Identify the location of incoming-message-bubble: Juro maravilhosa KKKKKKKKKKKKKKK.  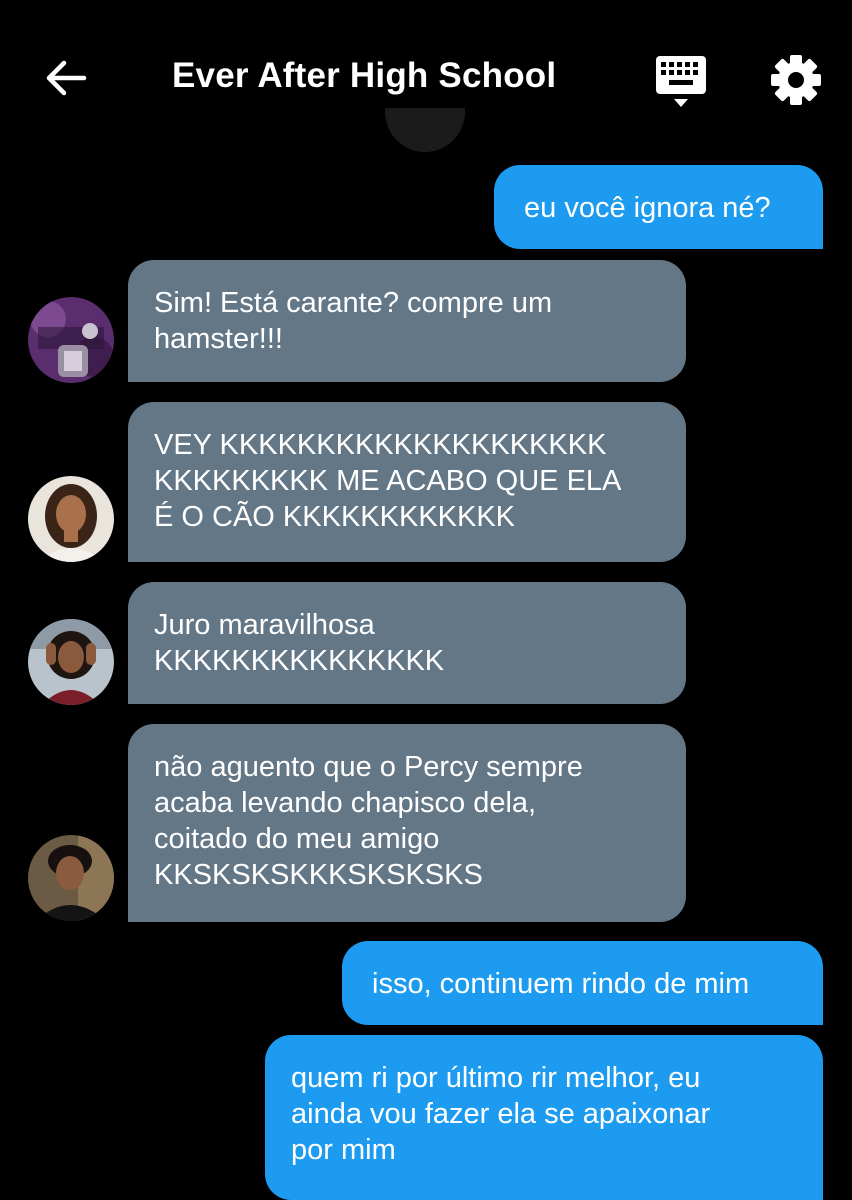
(407, 643).